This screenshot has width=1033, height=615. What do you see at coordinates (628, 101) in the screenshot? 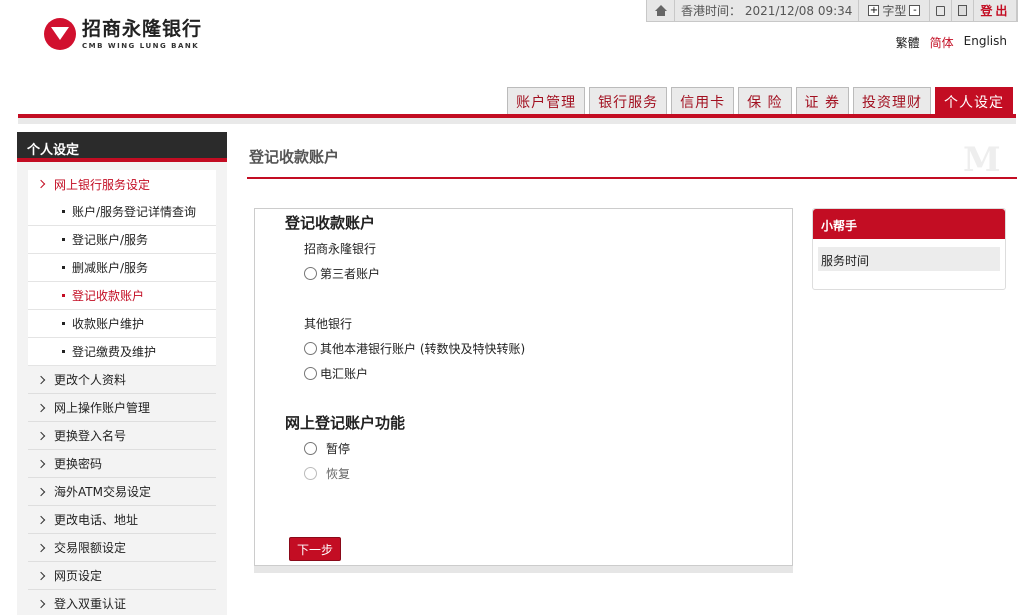
I see `tab-banking-services: 银行服务` at bounding box center [628, 101].